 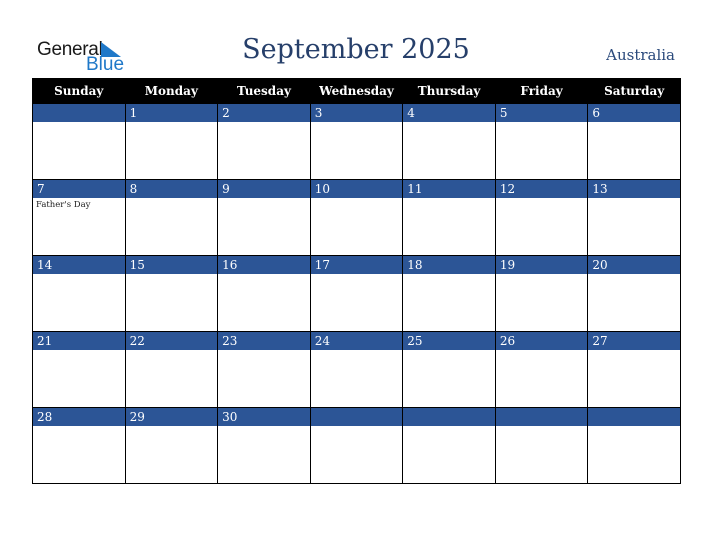 I want to click on day-cell: 14, so click(x=79, y=293).